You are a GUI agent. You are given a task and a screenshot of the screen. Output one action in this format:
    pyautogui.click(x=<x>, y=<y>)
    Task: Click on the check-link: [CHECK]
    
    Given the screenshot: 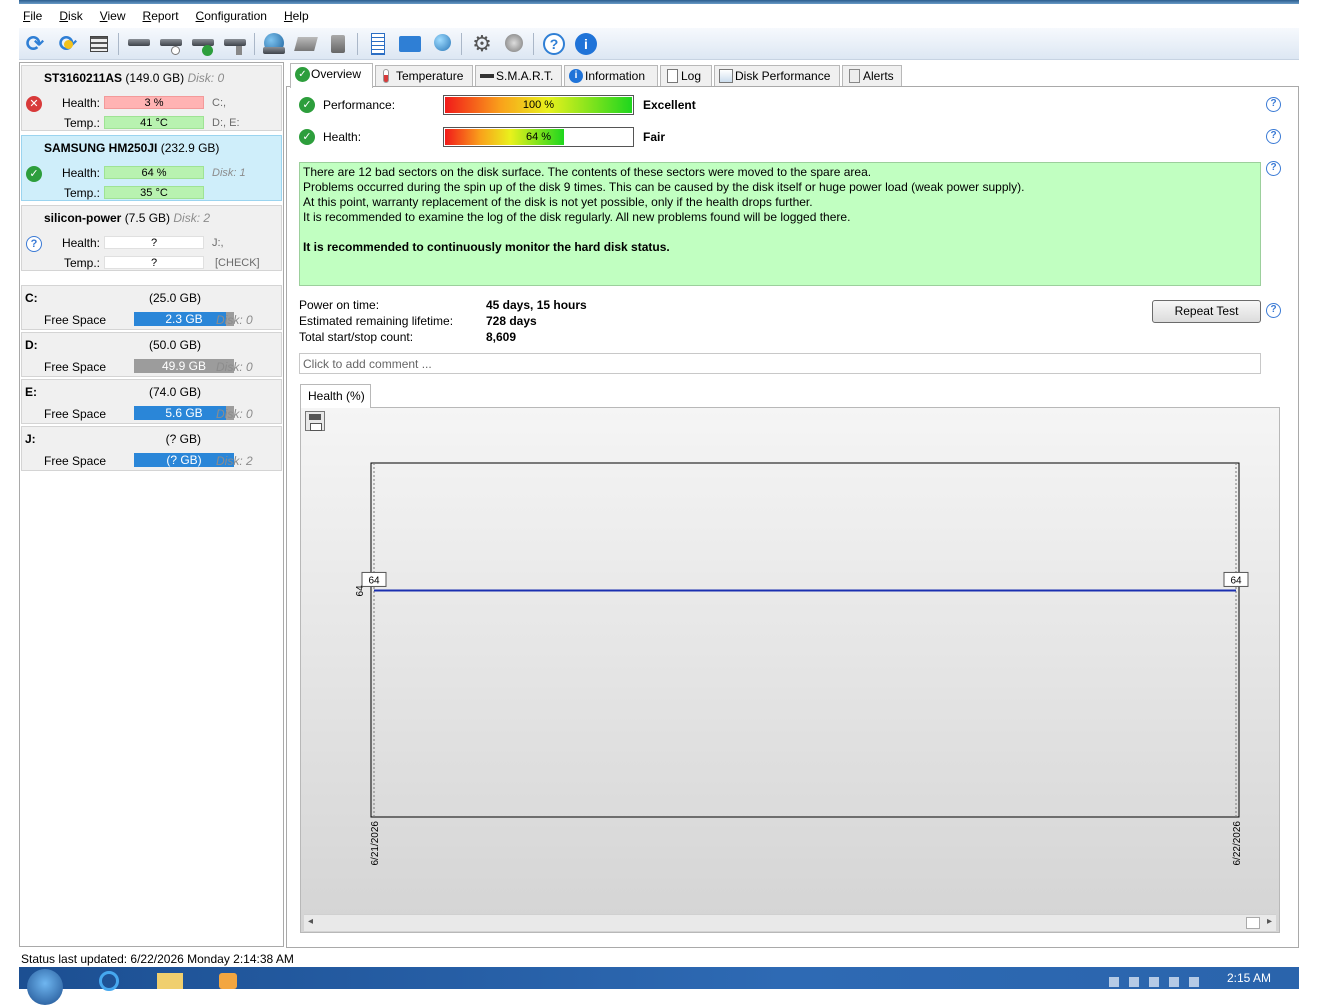 What is the action you would take?
    pyautogui.click(x=237, y=263)
    